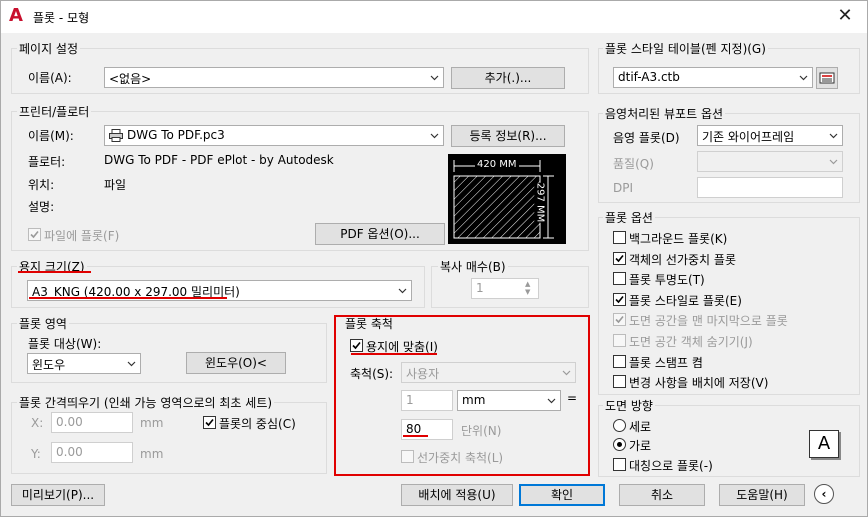 The height and width of the screenshot is (517, 868). What do you see at coordinates (115, 185) in the screenshot?
I see `location-value: 파일` at bounding box center [115, 185].